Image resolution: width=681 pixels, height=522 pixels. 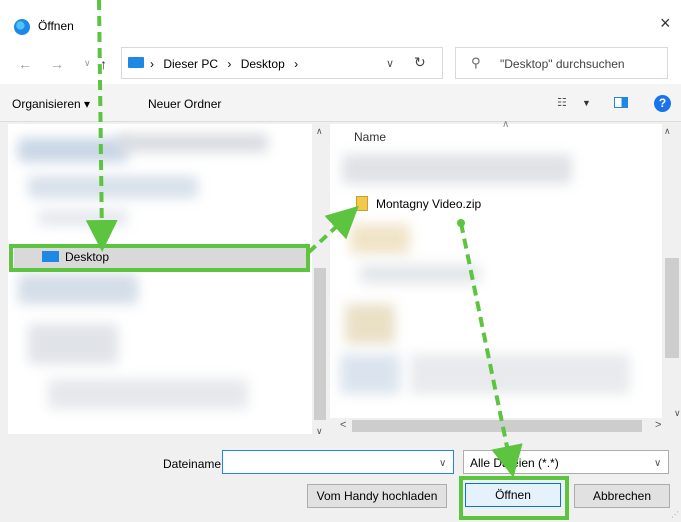 What do you see at coordinates (57, 64) in the screenshot?
I see `forward-button: →` at bounding box center [57, 64].